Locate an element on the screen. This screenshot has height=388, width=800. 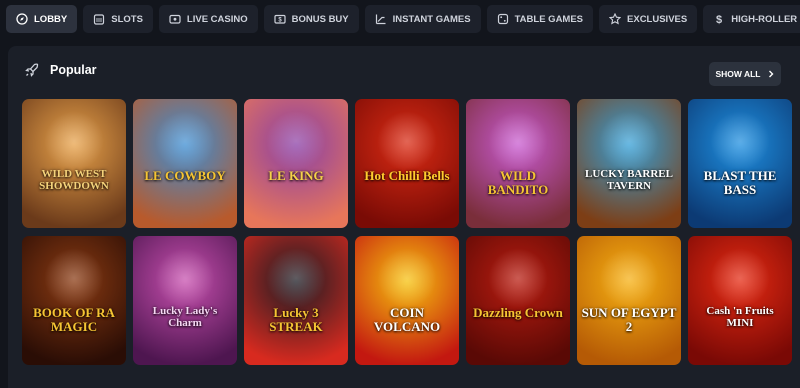
tv-icon is located at coordinates (175, 19).